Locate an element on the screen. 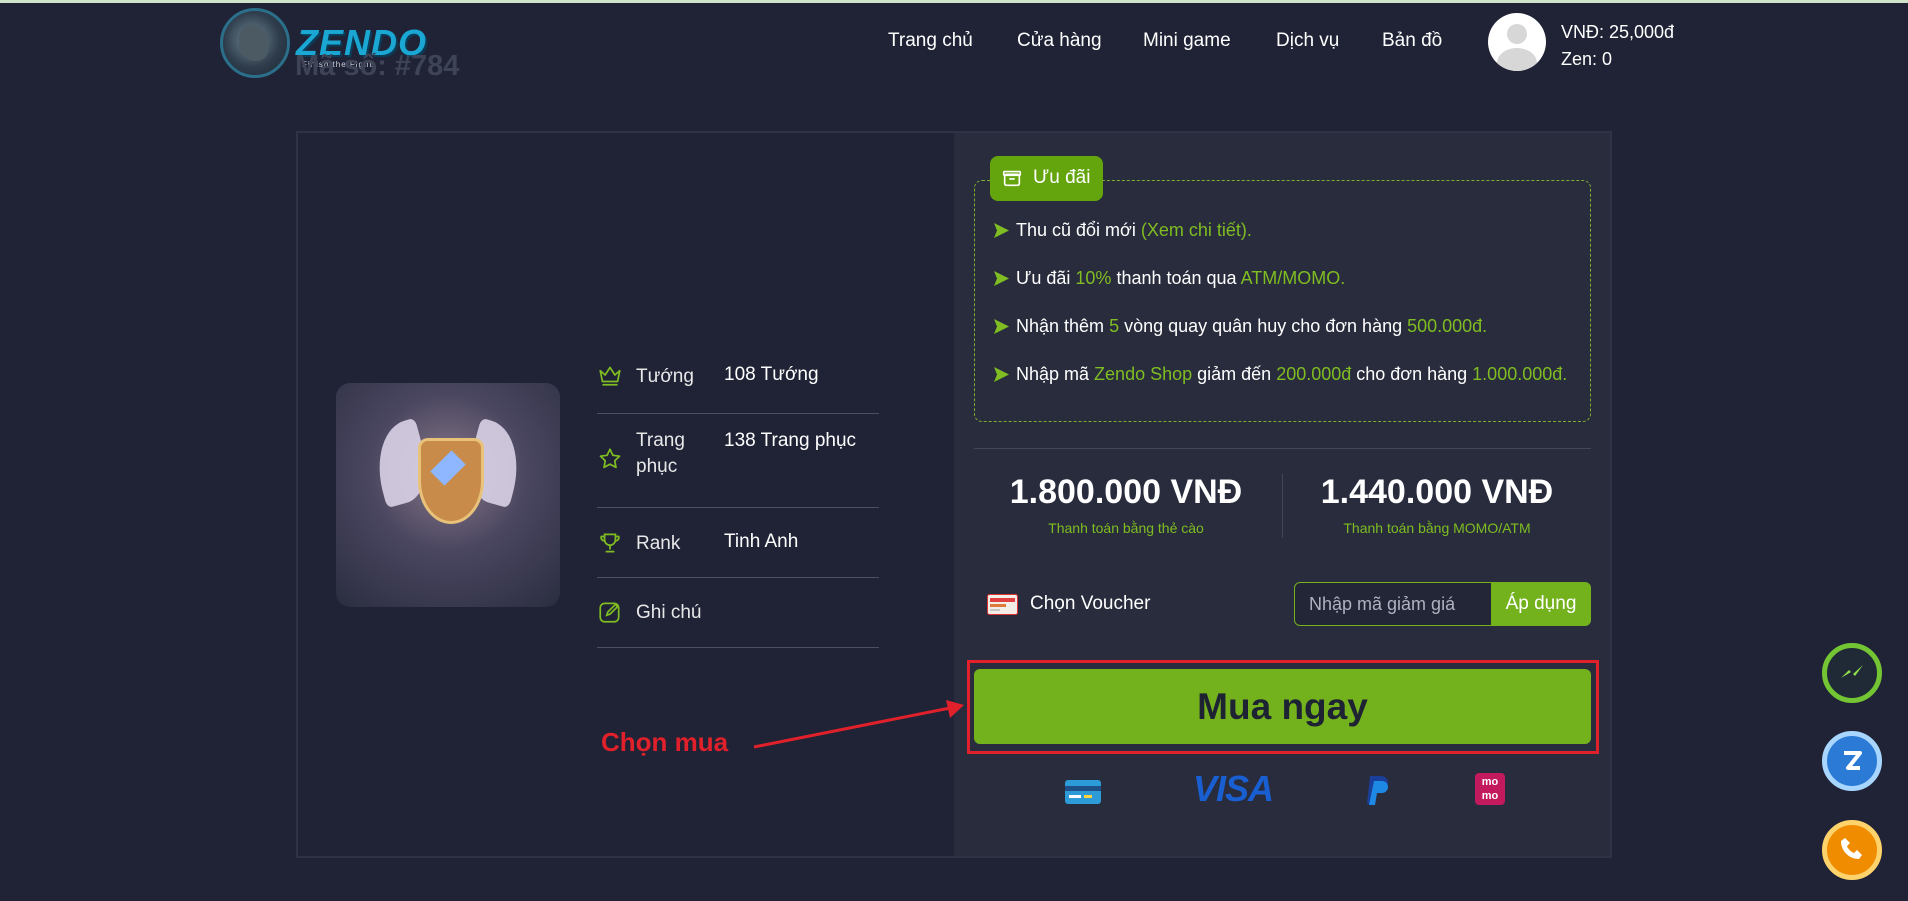  trophy-icon is located at coordinates (610, 543).